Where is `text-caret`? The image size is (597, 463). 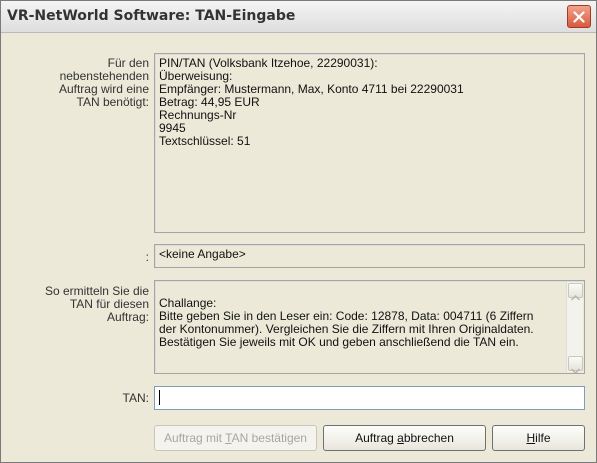 text-caret is located at coordinates (159, 397).